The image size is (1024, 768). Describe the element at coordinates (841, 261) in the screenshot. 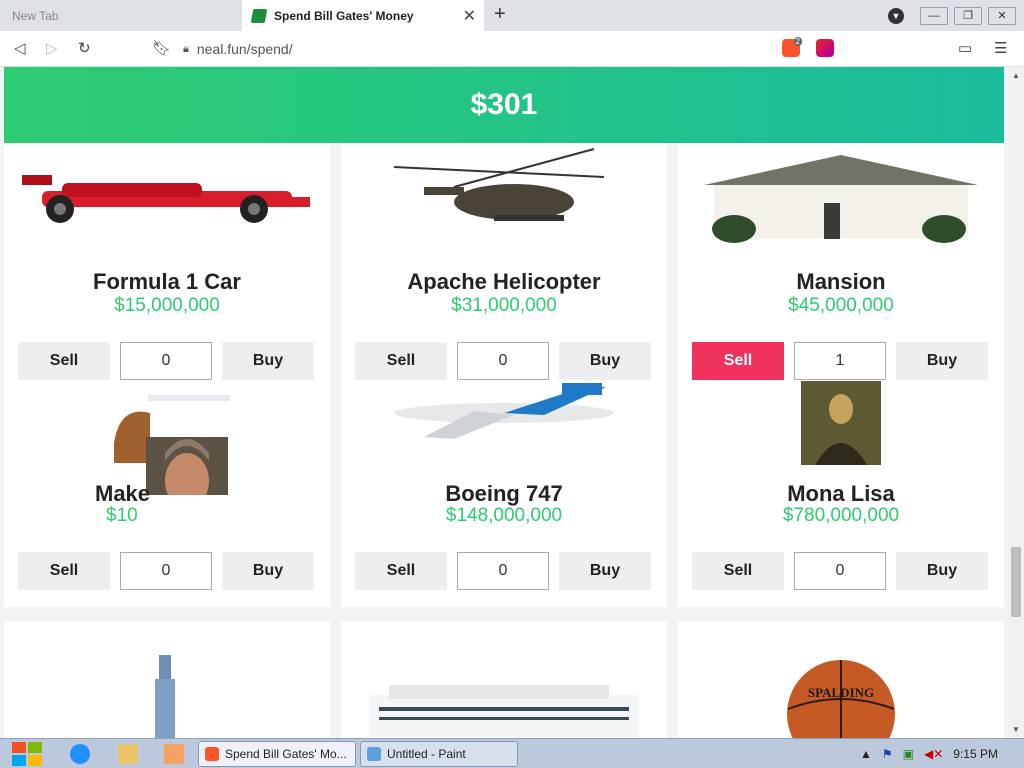

I see `item-mansion: Mansion $45,000,000 Sell 1 Buy` at that location.